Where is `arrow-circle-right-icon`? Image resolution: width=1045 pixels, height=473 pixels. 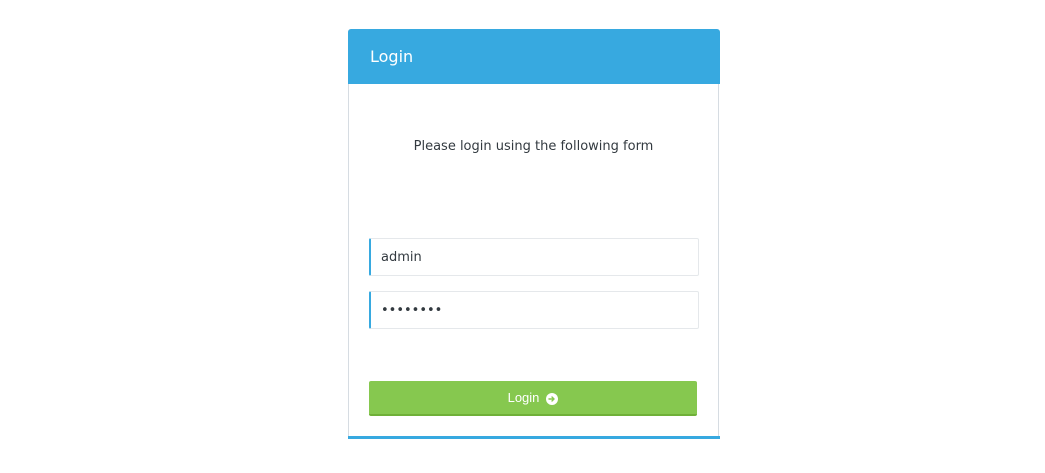 arrow-circle-right-icon is located at coordinates (552, 398).